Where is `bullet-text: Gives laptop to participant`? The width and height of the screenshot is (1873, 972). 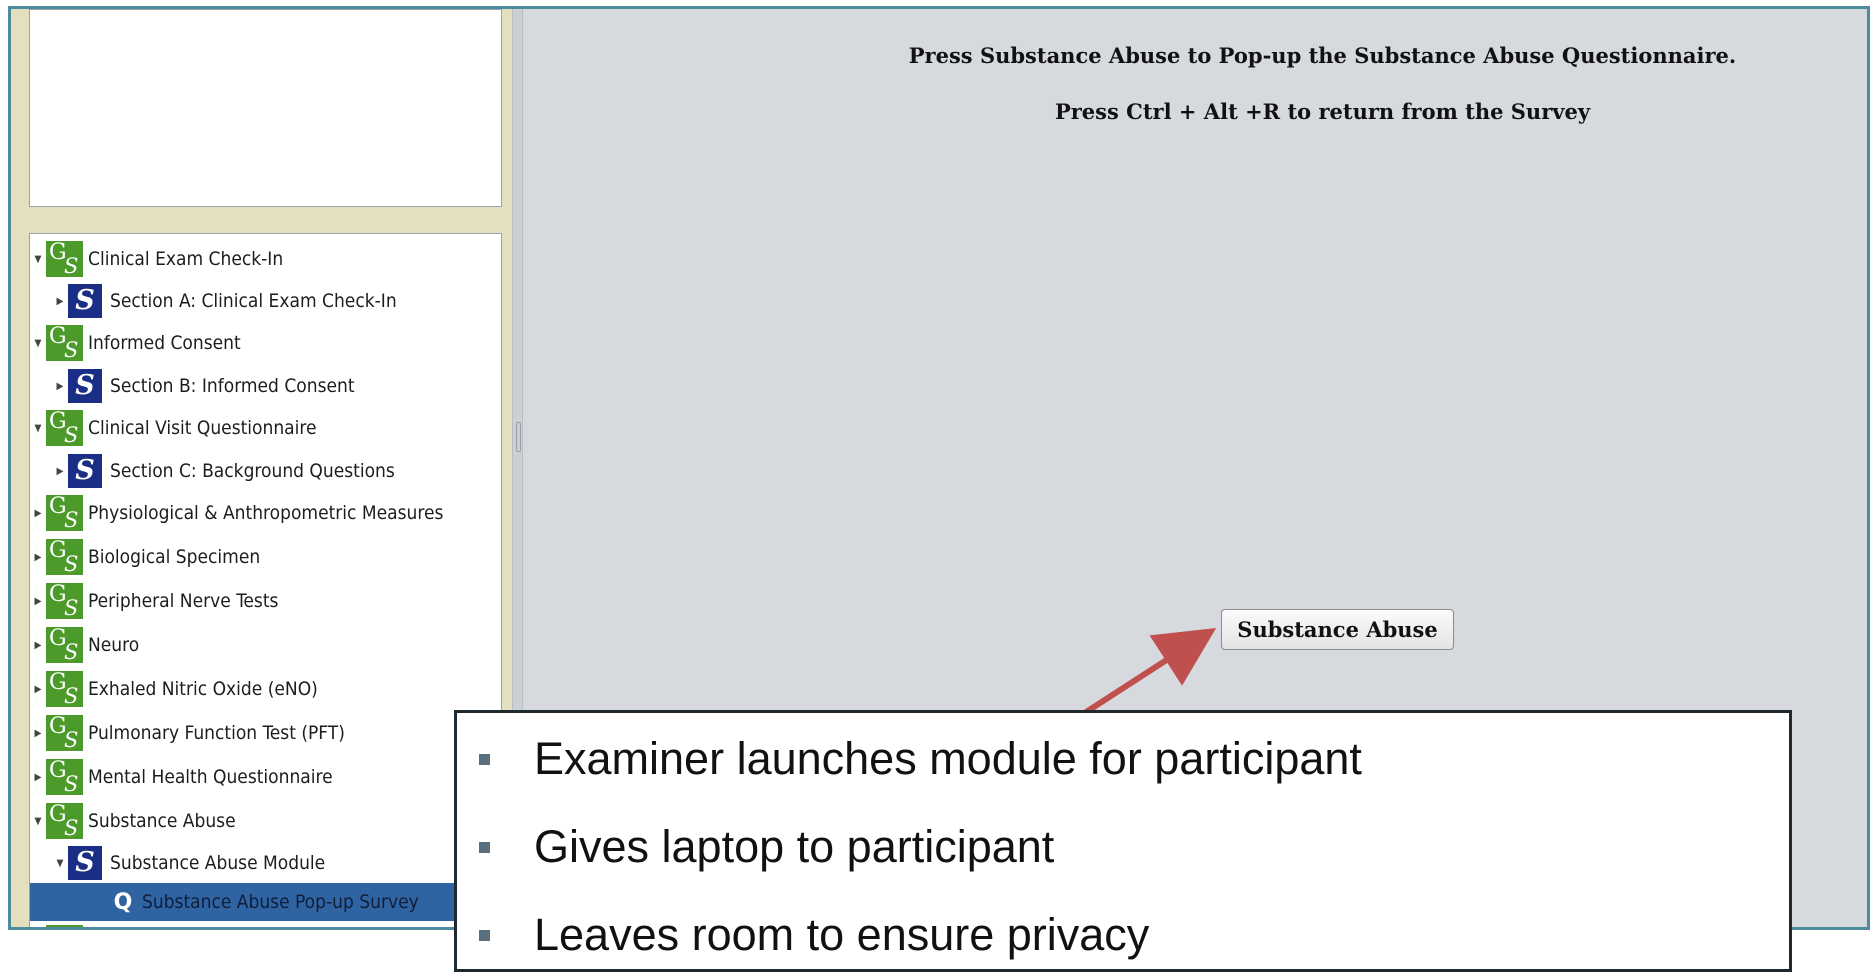 bullet-text: Gives laptop to participant is located at coordinates (794, 846).